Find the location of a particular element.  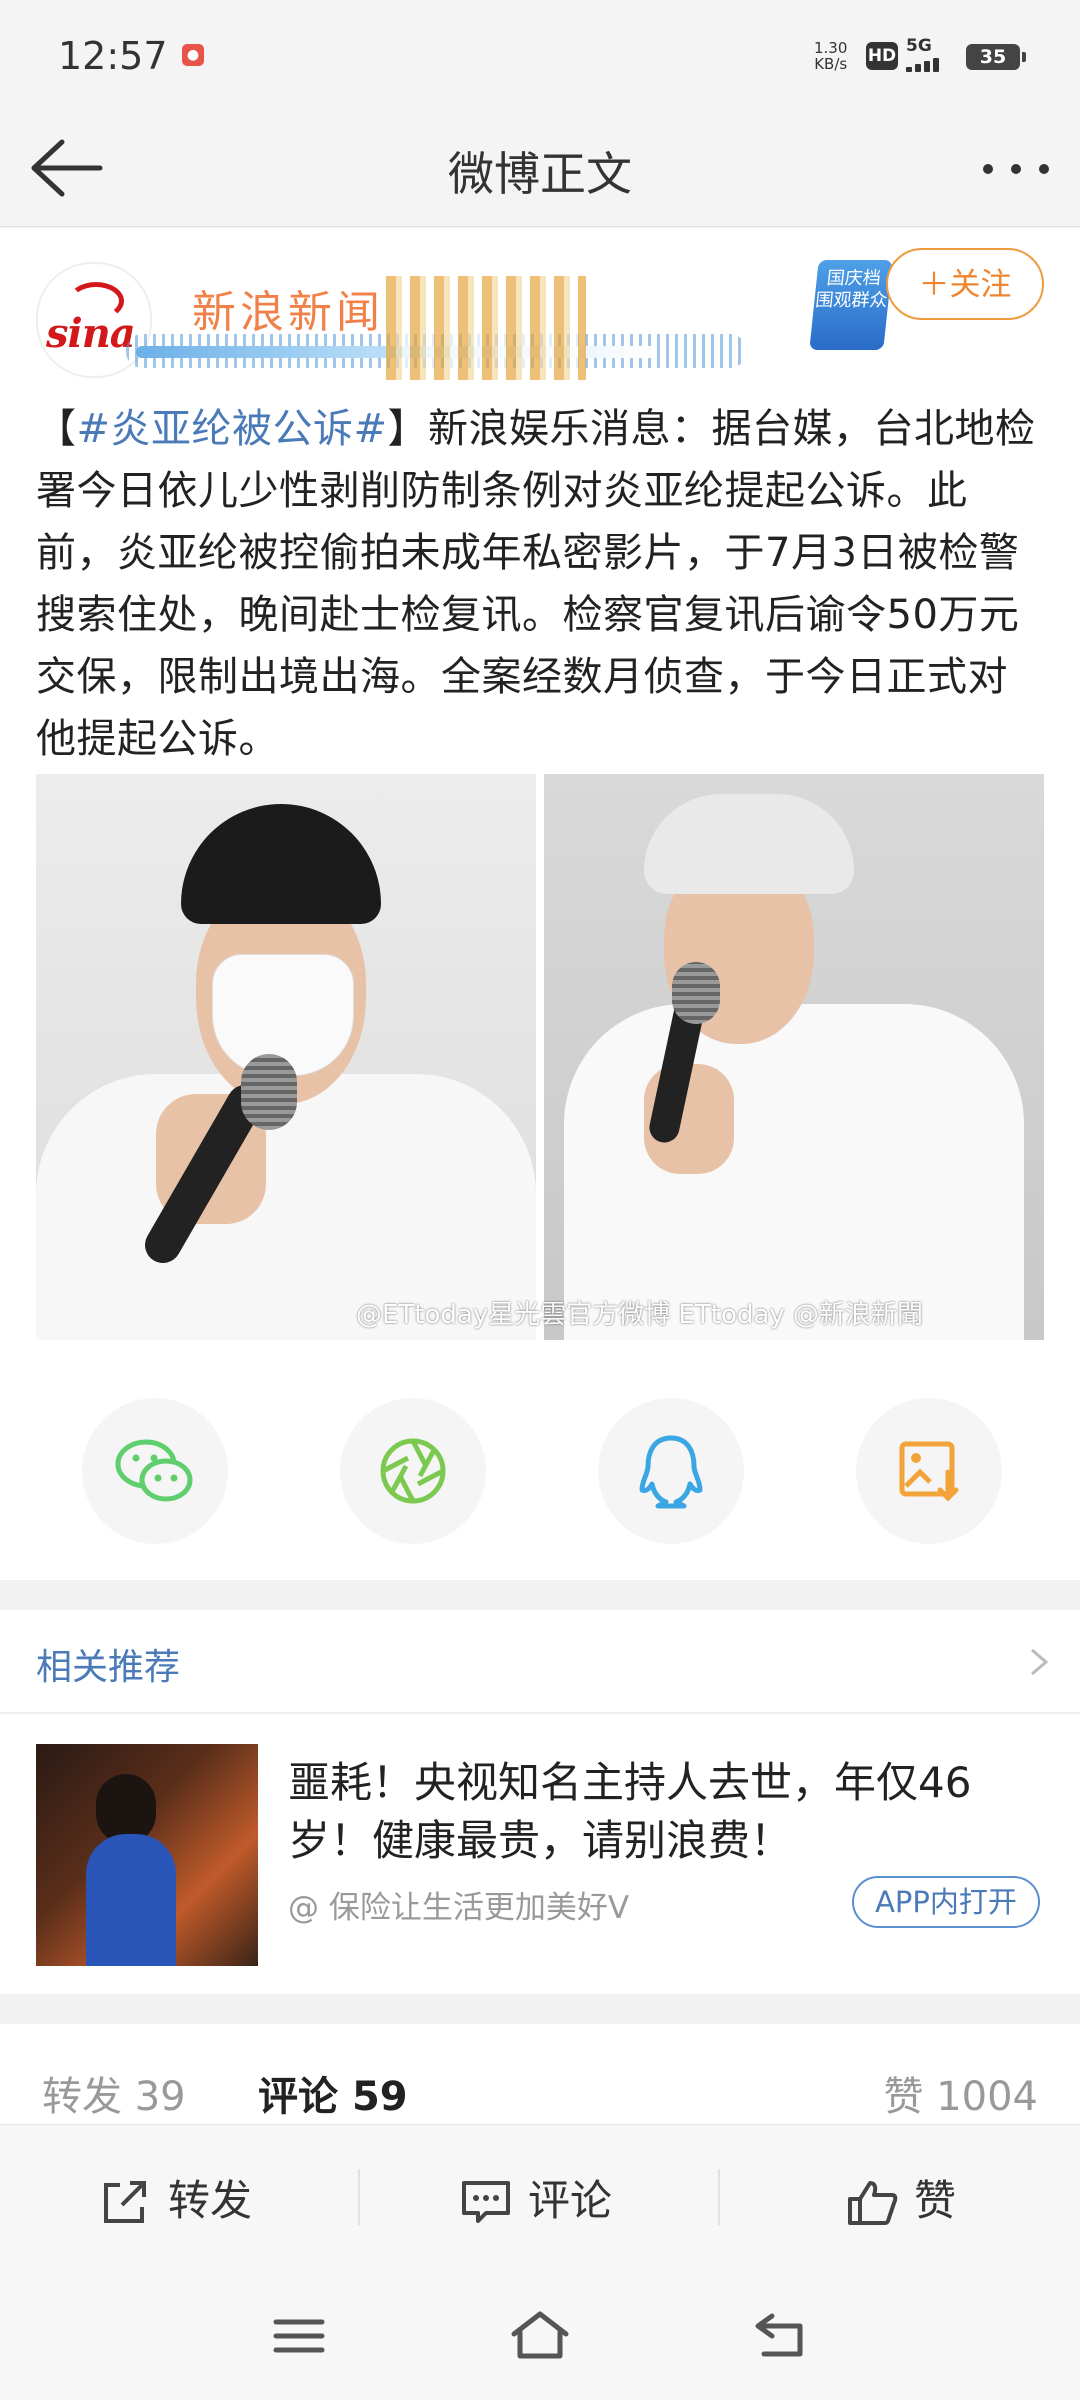

author-banner: sina 新浪新闻 国庆档 围观群众 is located at coordinates (464, 319).